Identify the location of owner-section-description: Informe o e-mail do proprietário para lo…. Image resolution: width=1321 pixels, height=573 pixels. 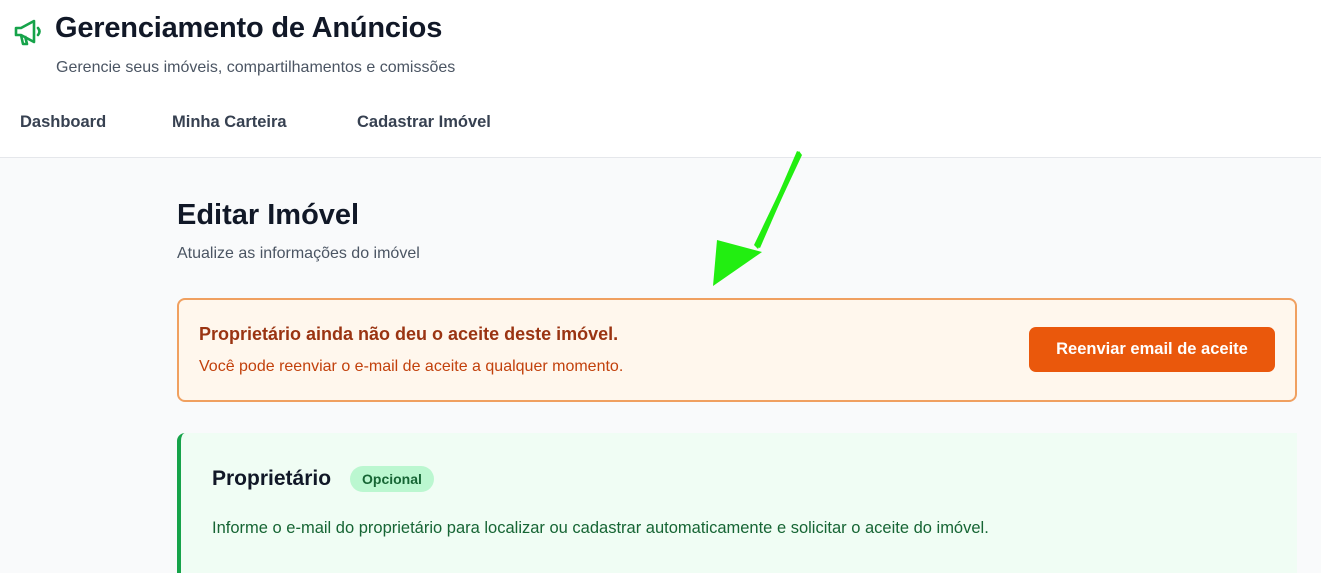
(600, 528).